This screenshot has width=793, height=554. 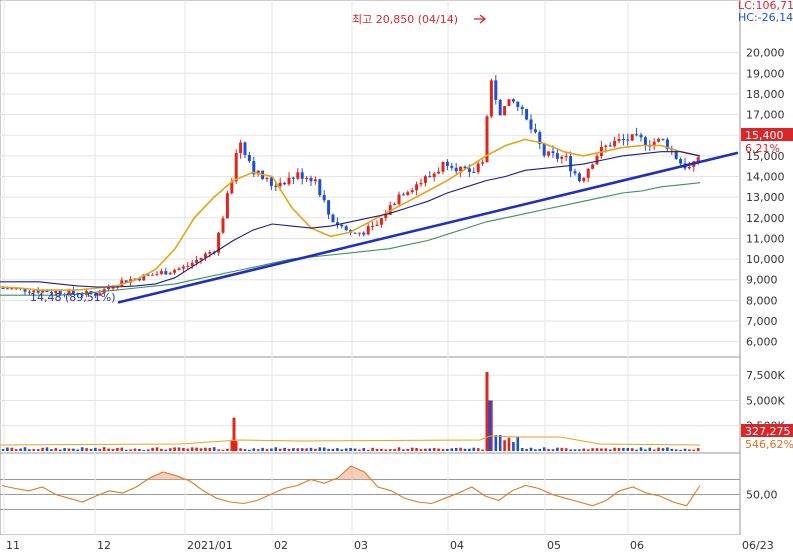 What do you see at coordinates (762, 280) in the screenshot?
I see `price-y-tick: 9,000` at bounding box center [762, 280].